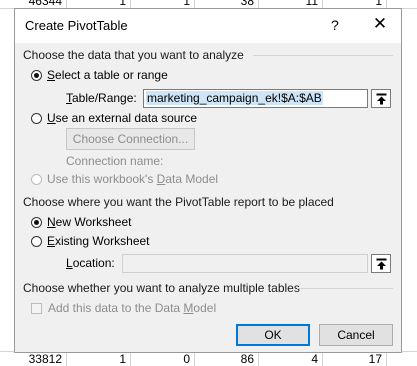 The width and height of the screenshot is (417, 366). I want to click on table-range-value: marketing_campaign_ek!$A:$AB, so click(234, 98).